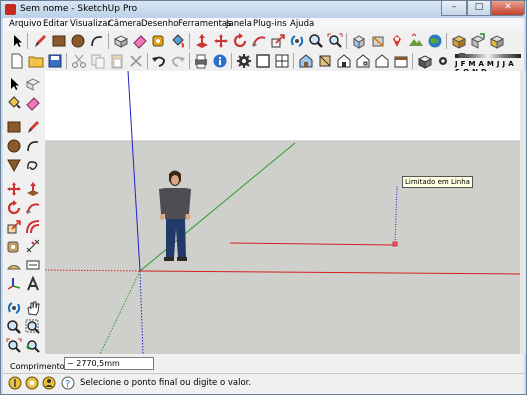 Image resolution: width=527 pixels, height=395 pixels. Describe the element at coordinates (201, 61) in the screenshot. I see `print-icon` at that location.